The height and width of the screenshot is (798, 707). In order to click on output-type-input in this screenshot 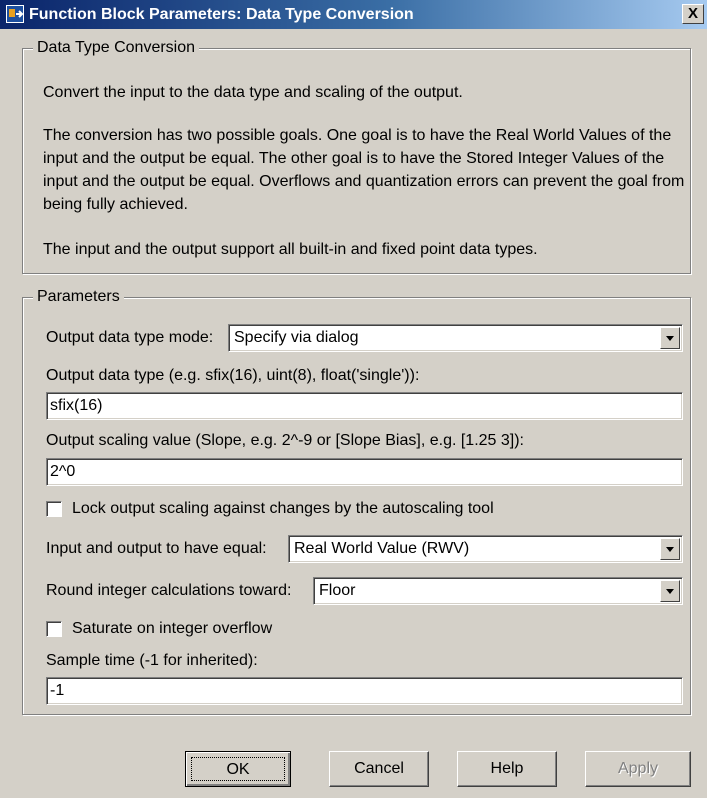, I will do `click(363, 406)`.